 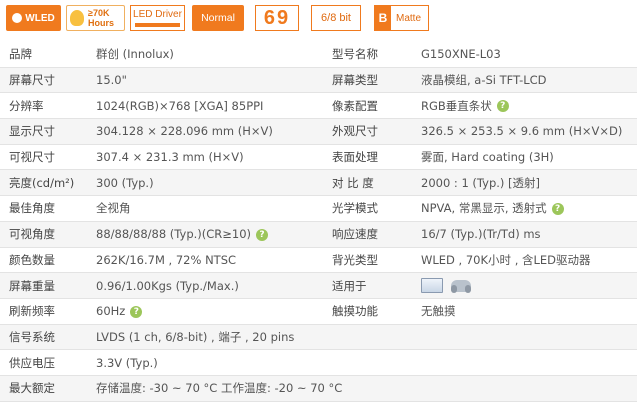 I want to click on spec-value: 326.5 × 253.5 × 9.6 mm (H×V×D), so click(x=524, y=131).